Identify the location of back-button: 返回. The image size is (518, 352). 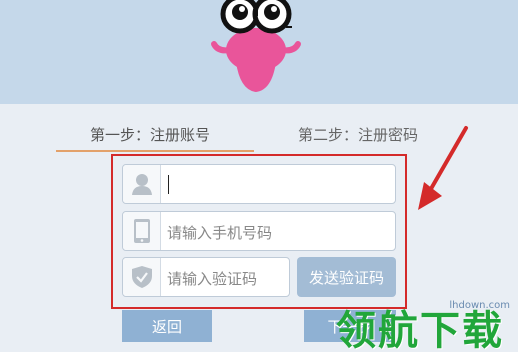
(167, 326).